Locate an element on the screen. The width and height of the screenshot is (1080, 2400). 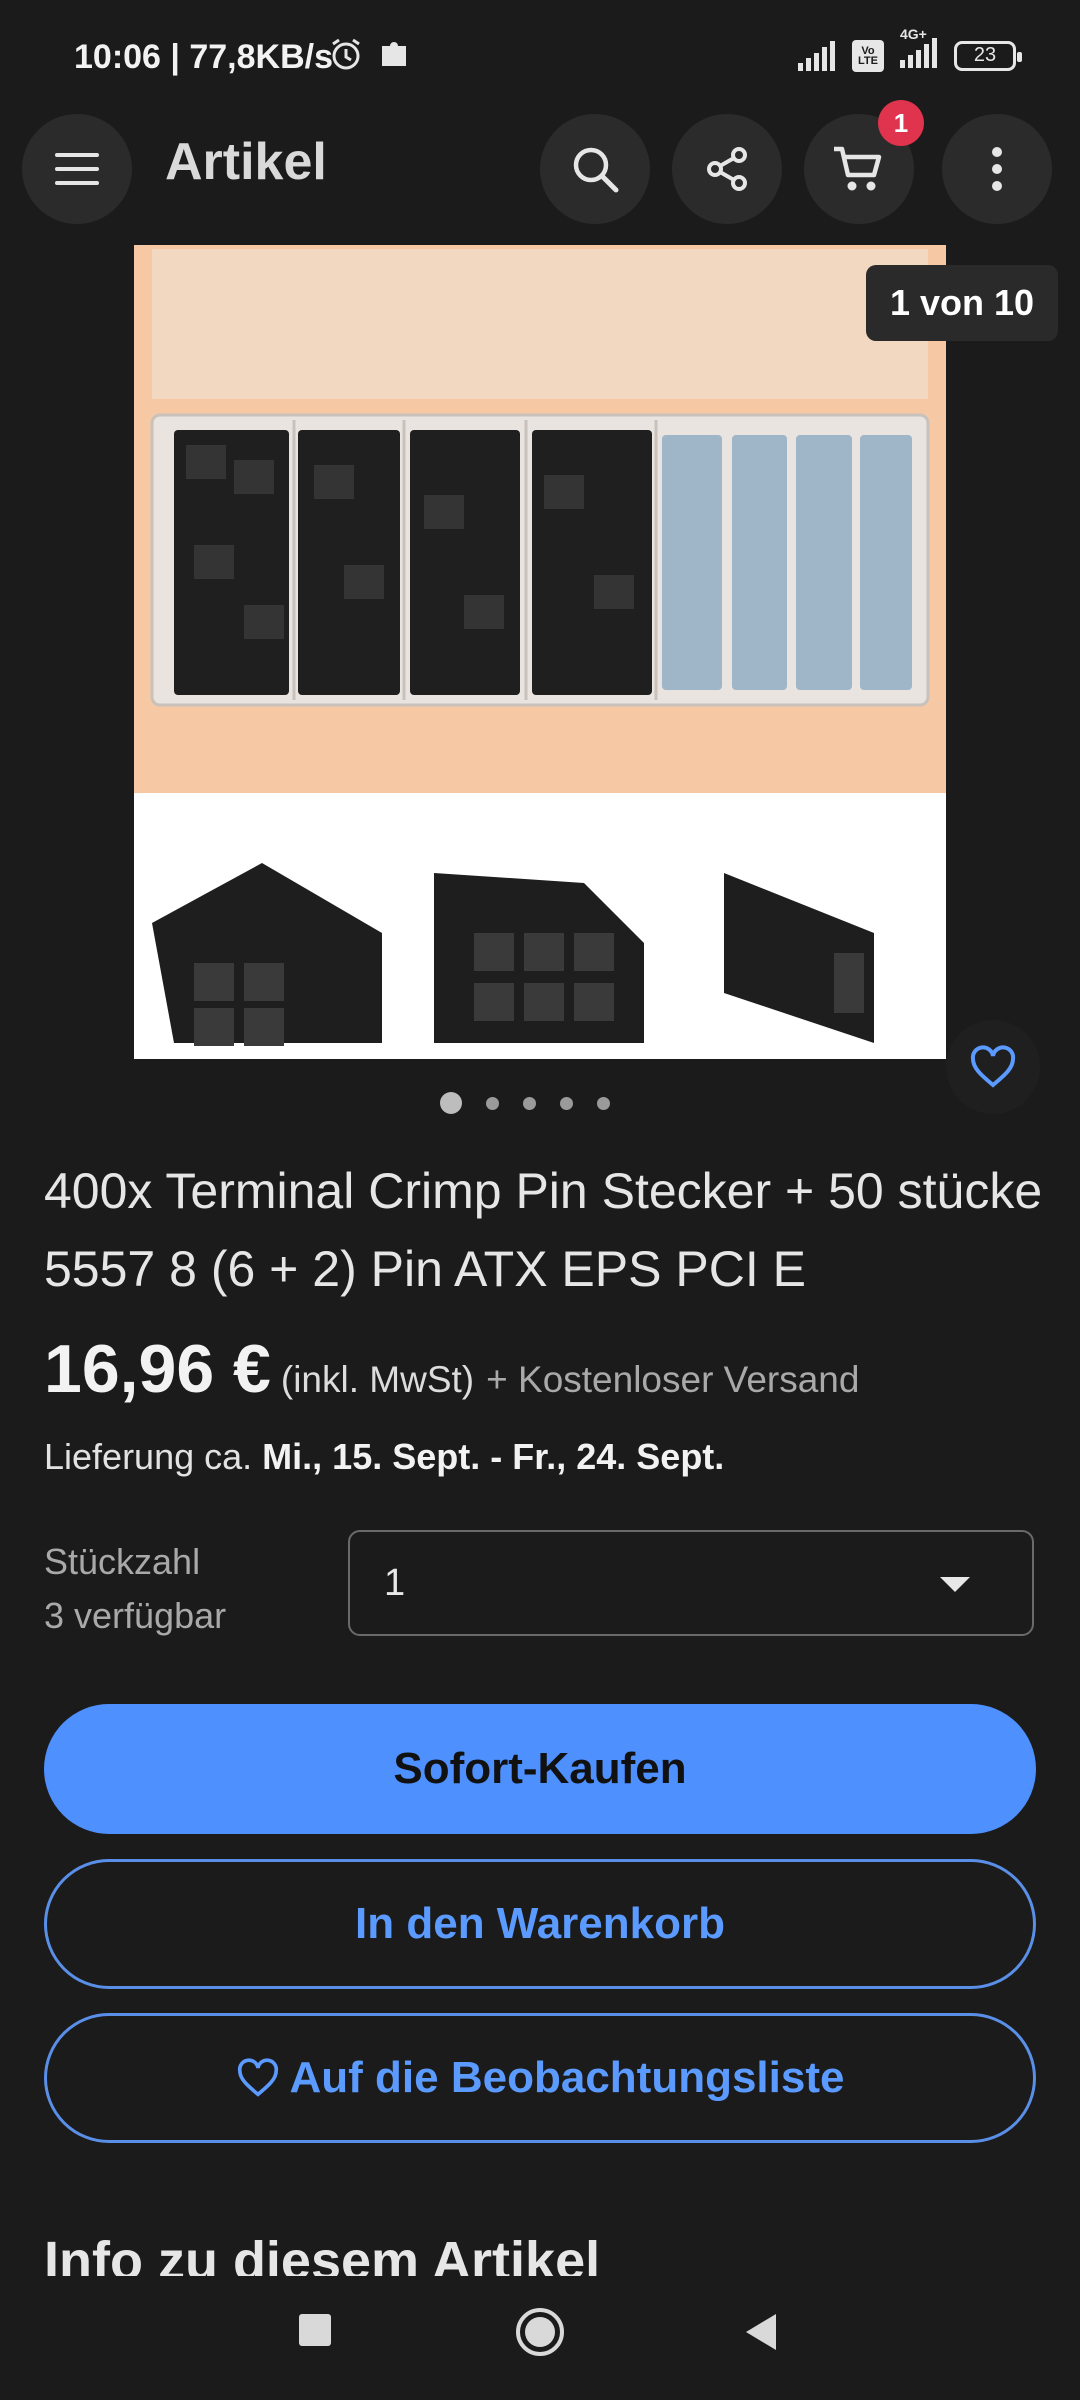
quantity-label-group: Stückzahl 3 verfügbar is located at coordinates (135, 1589).